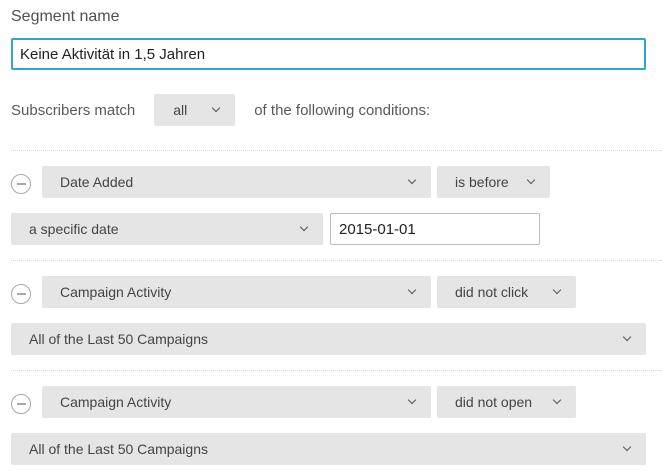 The height and width of the screenshot is (475, 662). I want to click on match-prefix-label: Subscribers match, so click(73, 110).